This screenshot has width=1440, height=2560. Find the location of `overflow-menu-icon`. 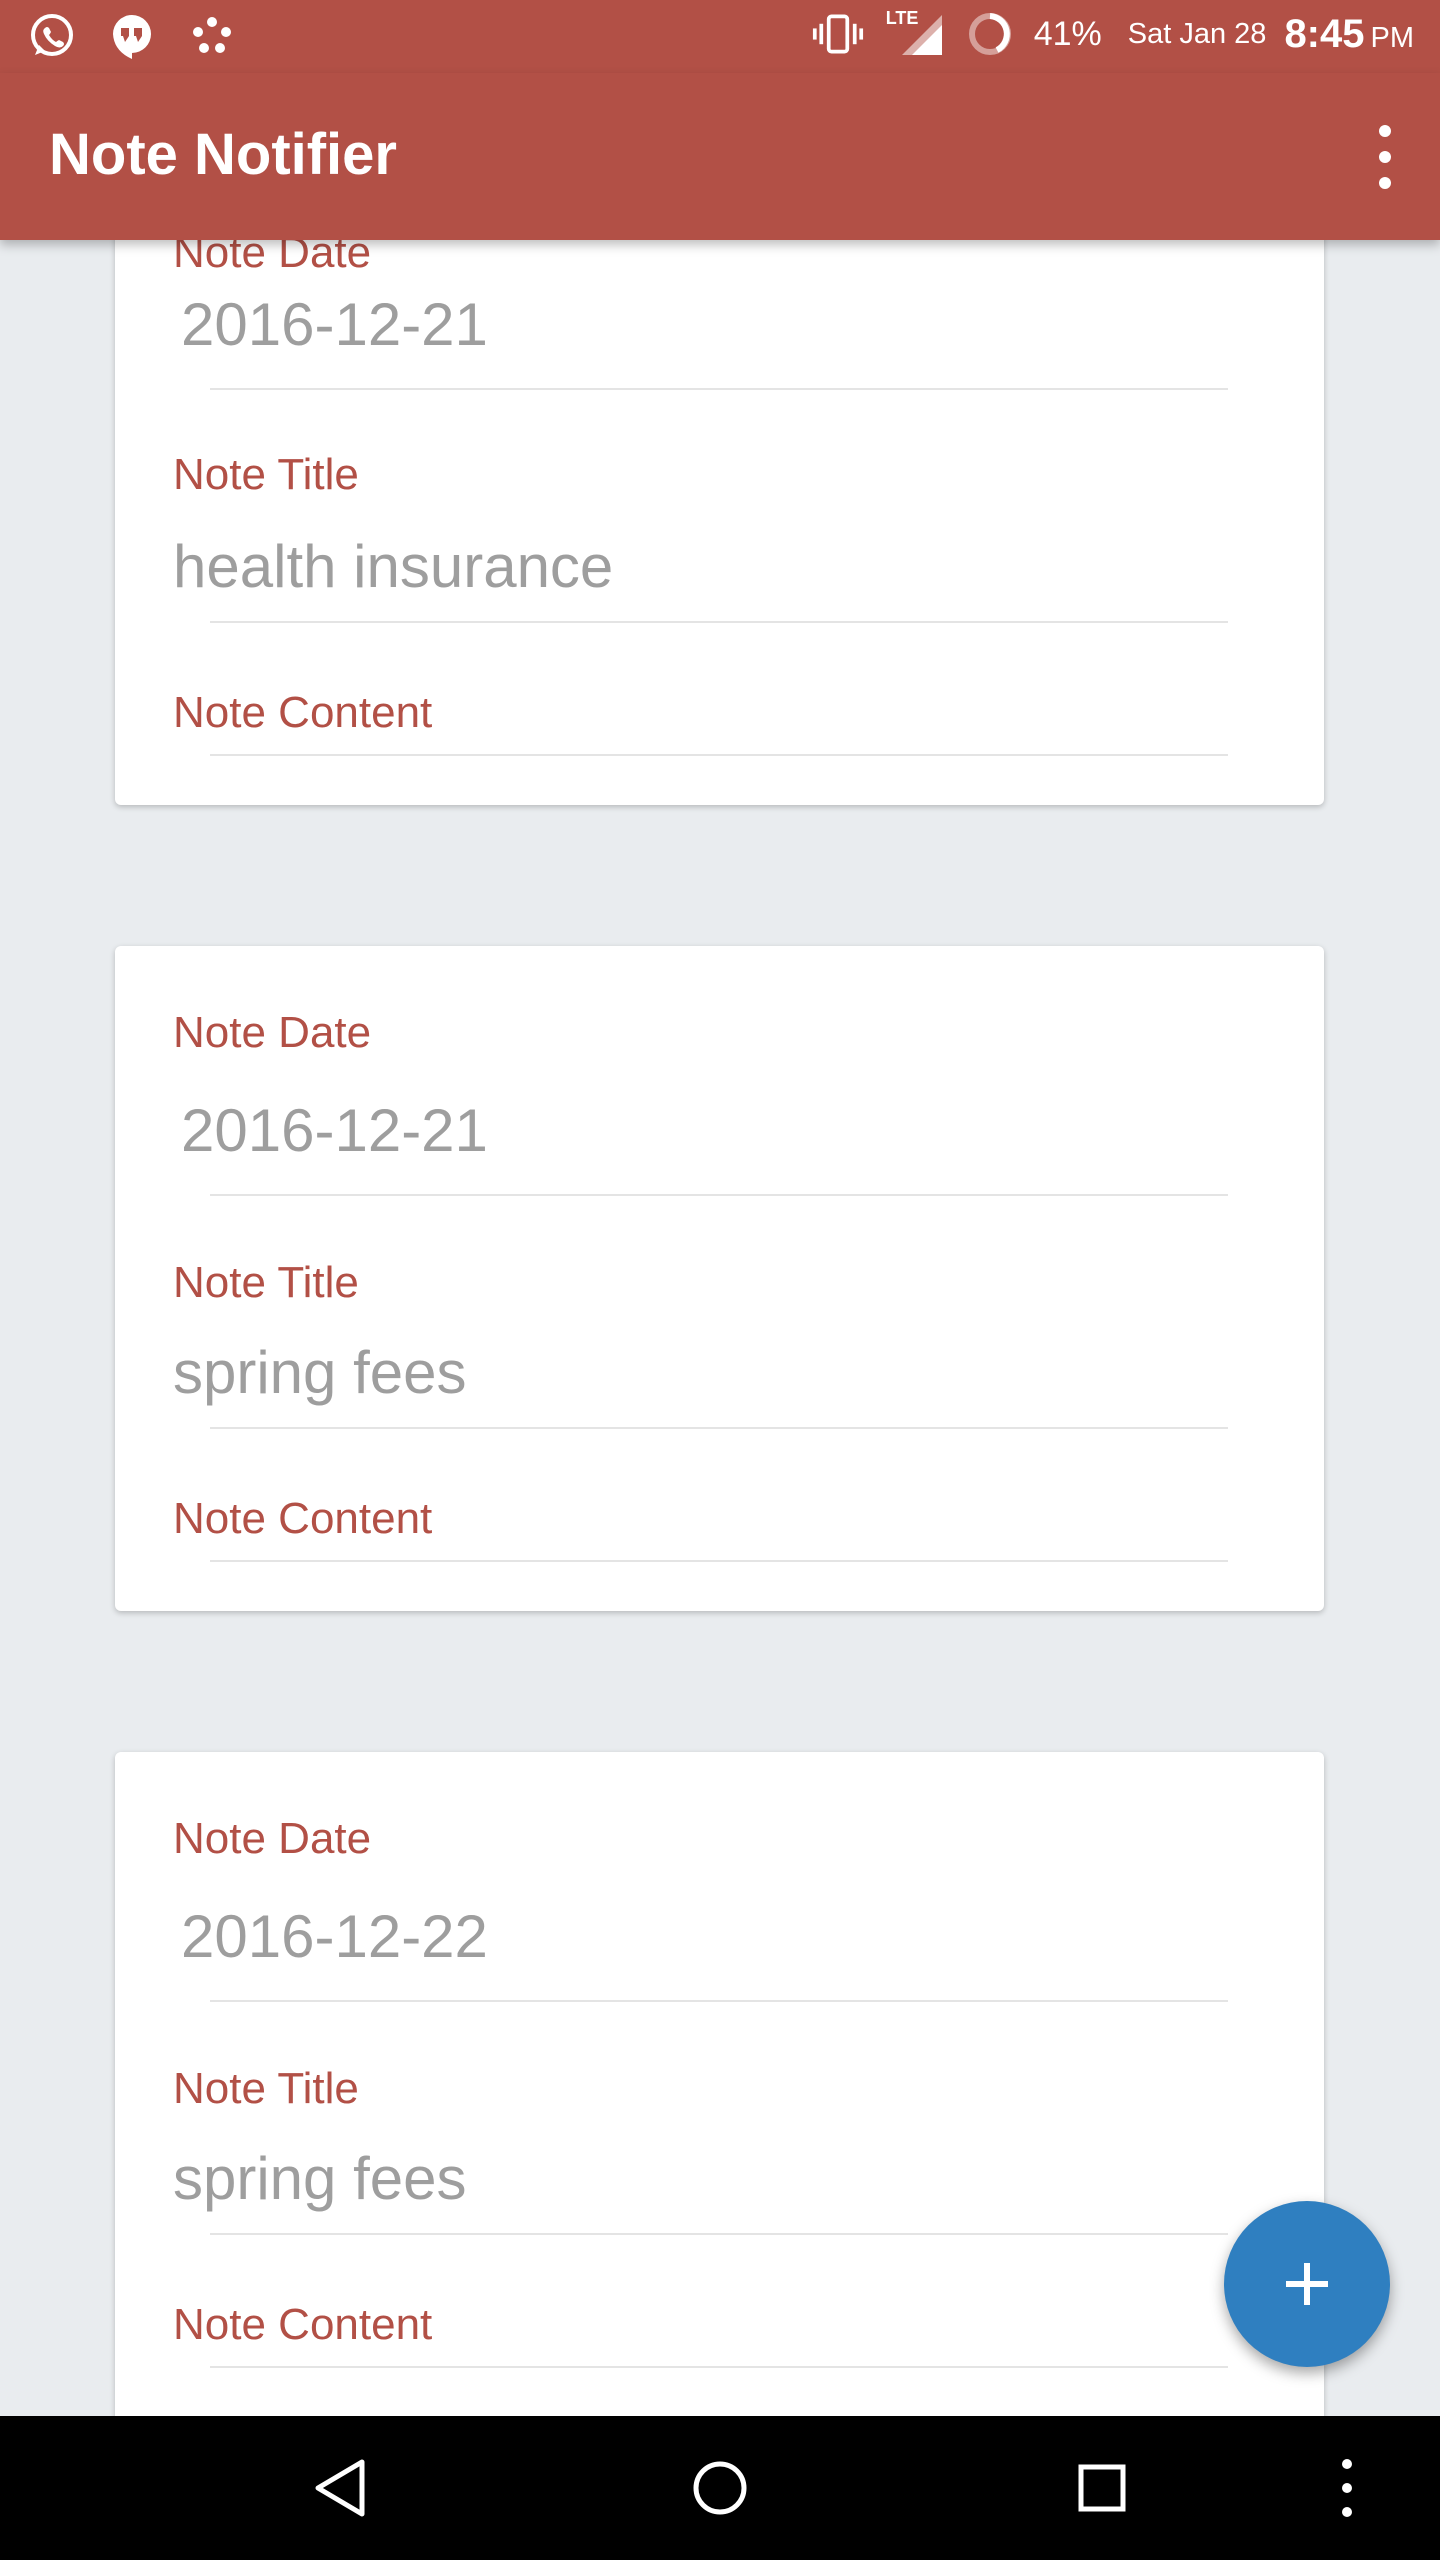

overflow-menu-icon is located at coordinates (1385, 157).